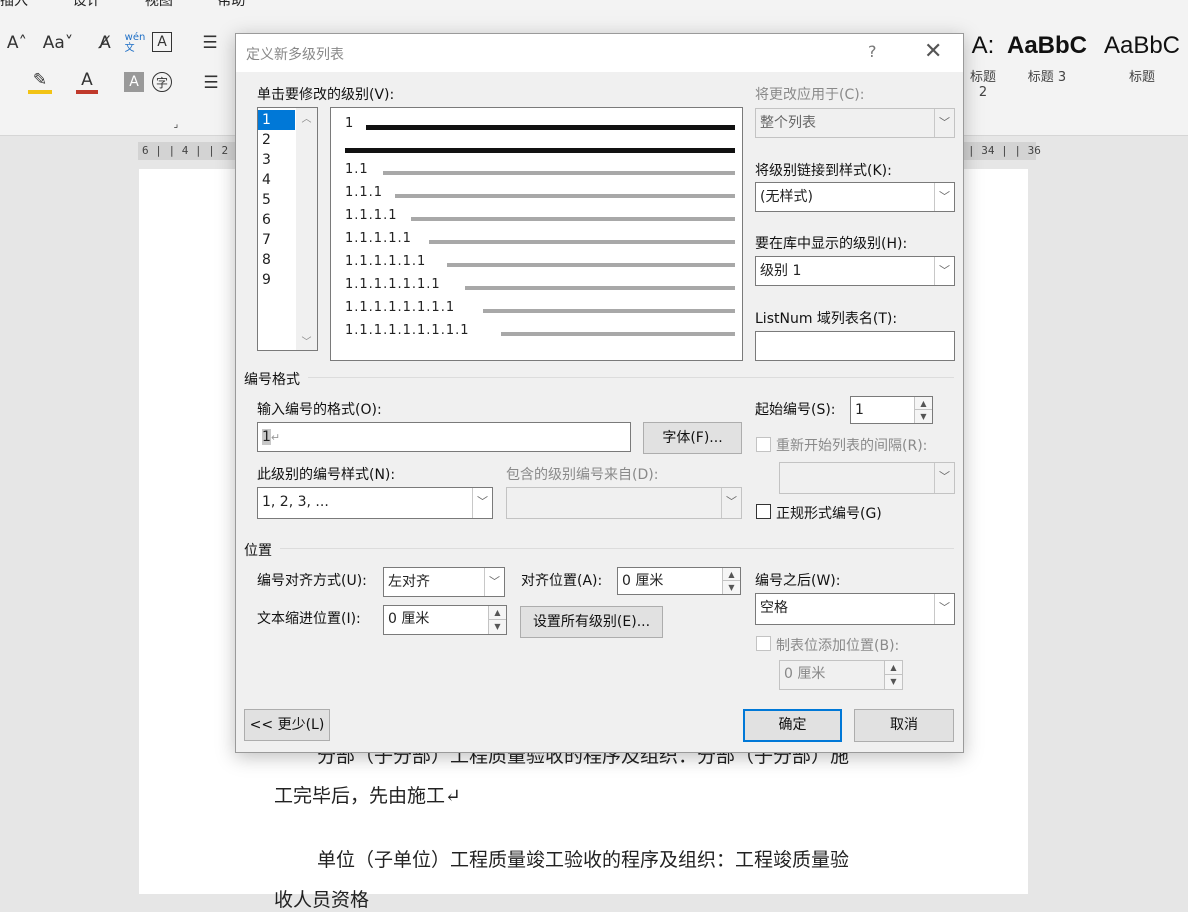 This screenshot has height=912, width=1188. Describe the element at coordinates (445, 620) in the screenshot. I see `indent-spinner: 0 厘米 ▲ ▼` at that location.